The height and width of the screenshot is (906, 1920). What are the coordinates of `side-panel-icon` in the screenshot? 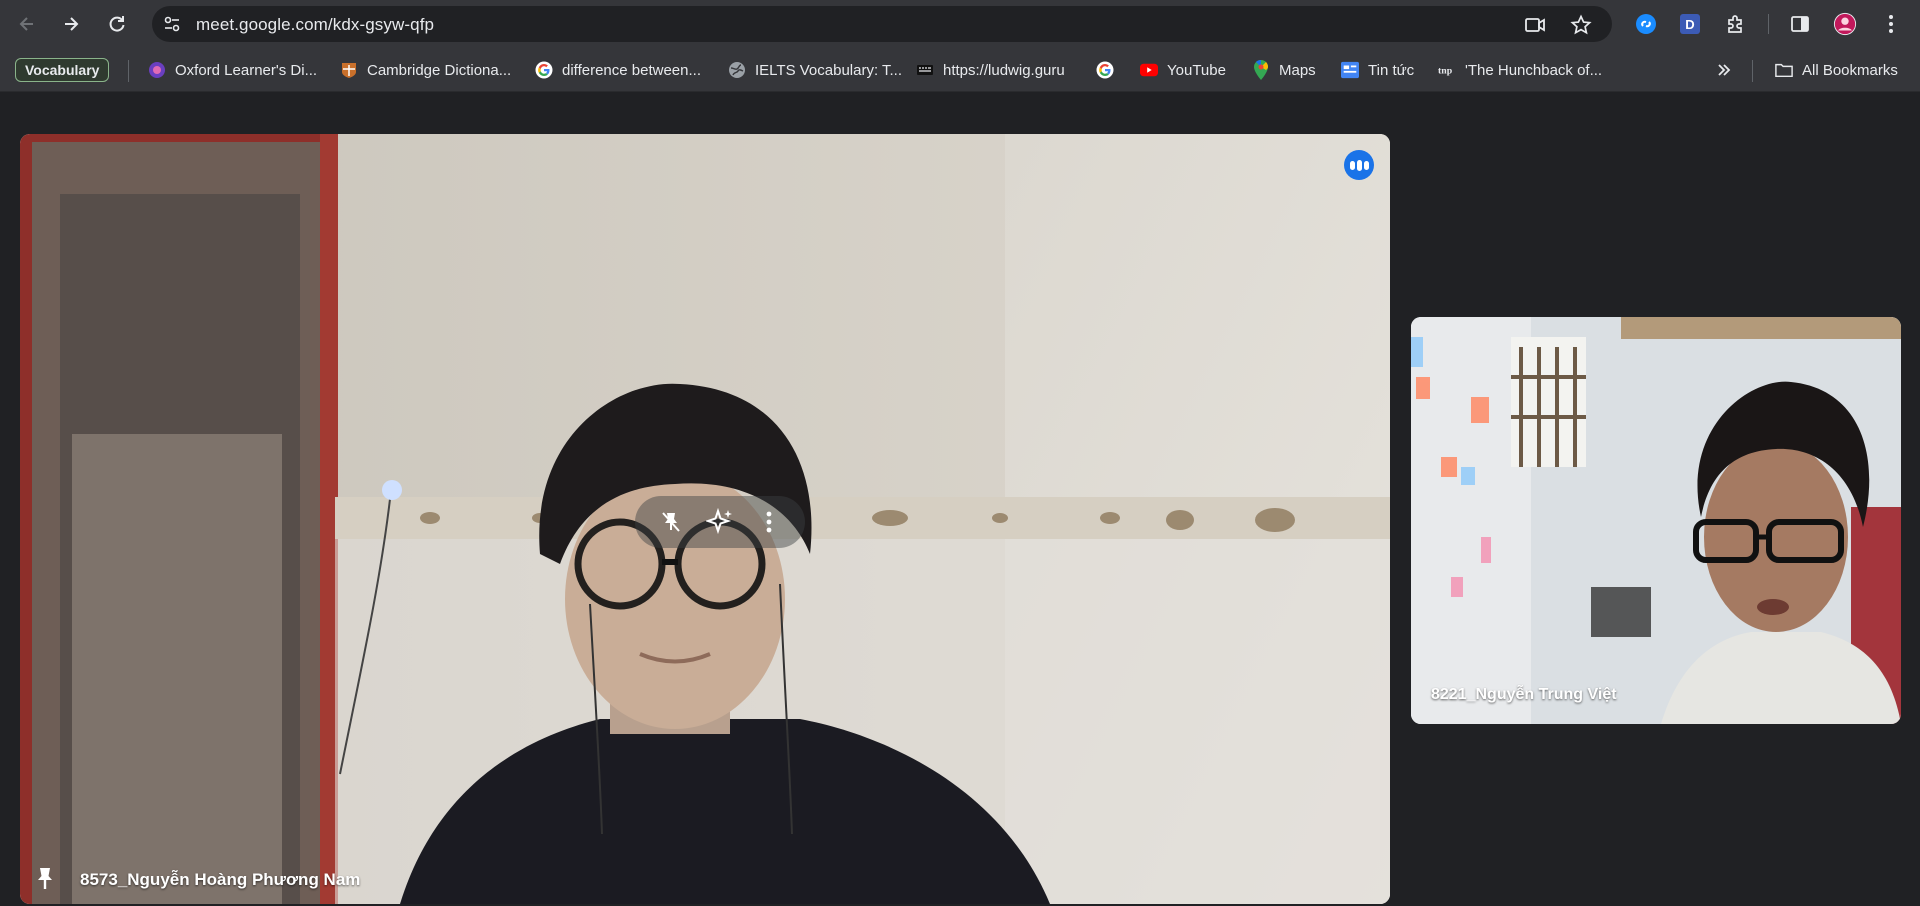 It's located at (1800, 24).